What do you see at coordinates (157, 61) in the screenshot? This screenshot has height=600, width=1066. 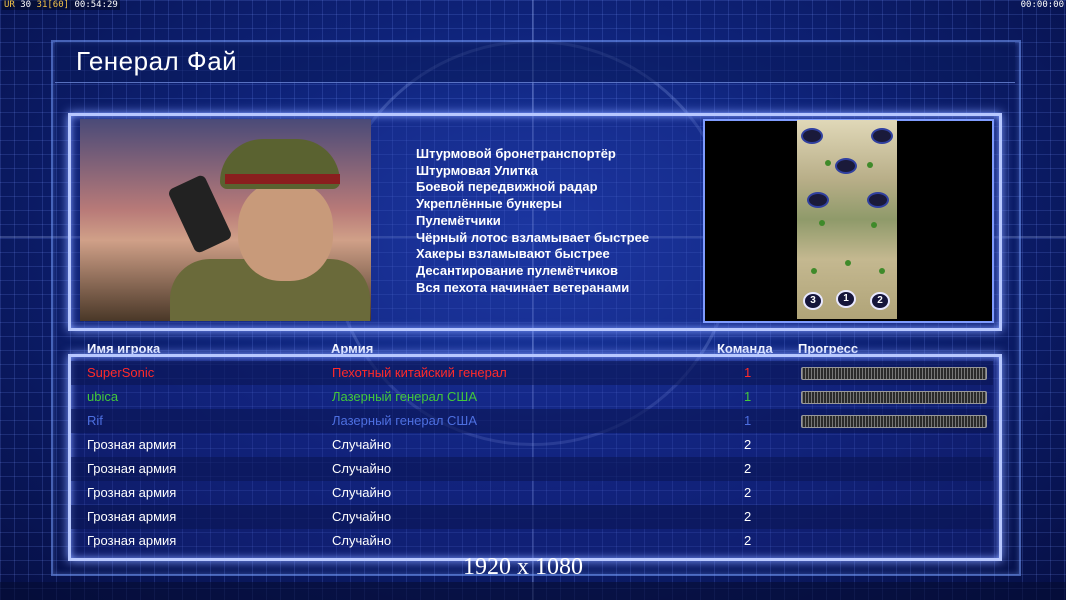 I see `general-title: Генерал Фай` at bounding box center [157, 61].